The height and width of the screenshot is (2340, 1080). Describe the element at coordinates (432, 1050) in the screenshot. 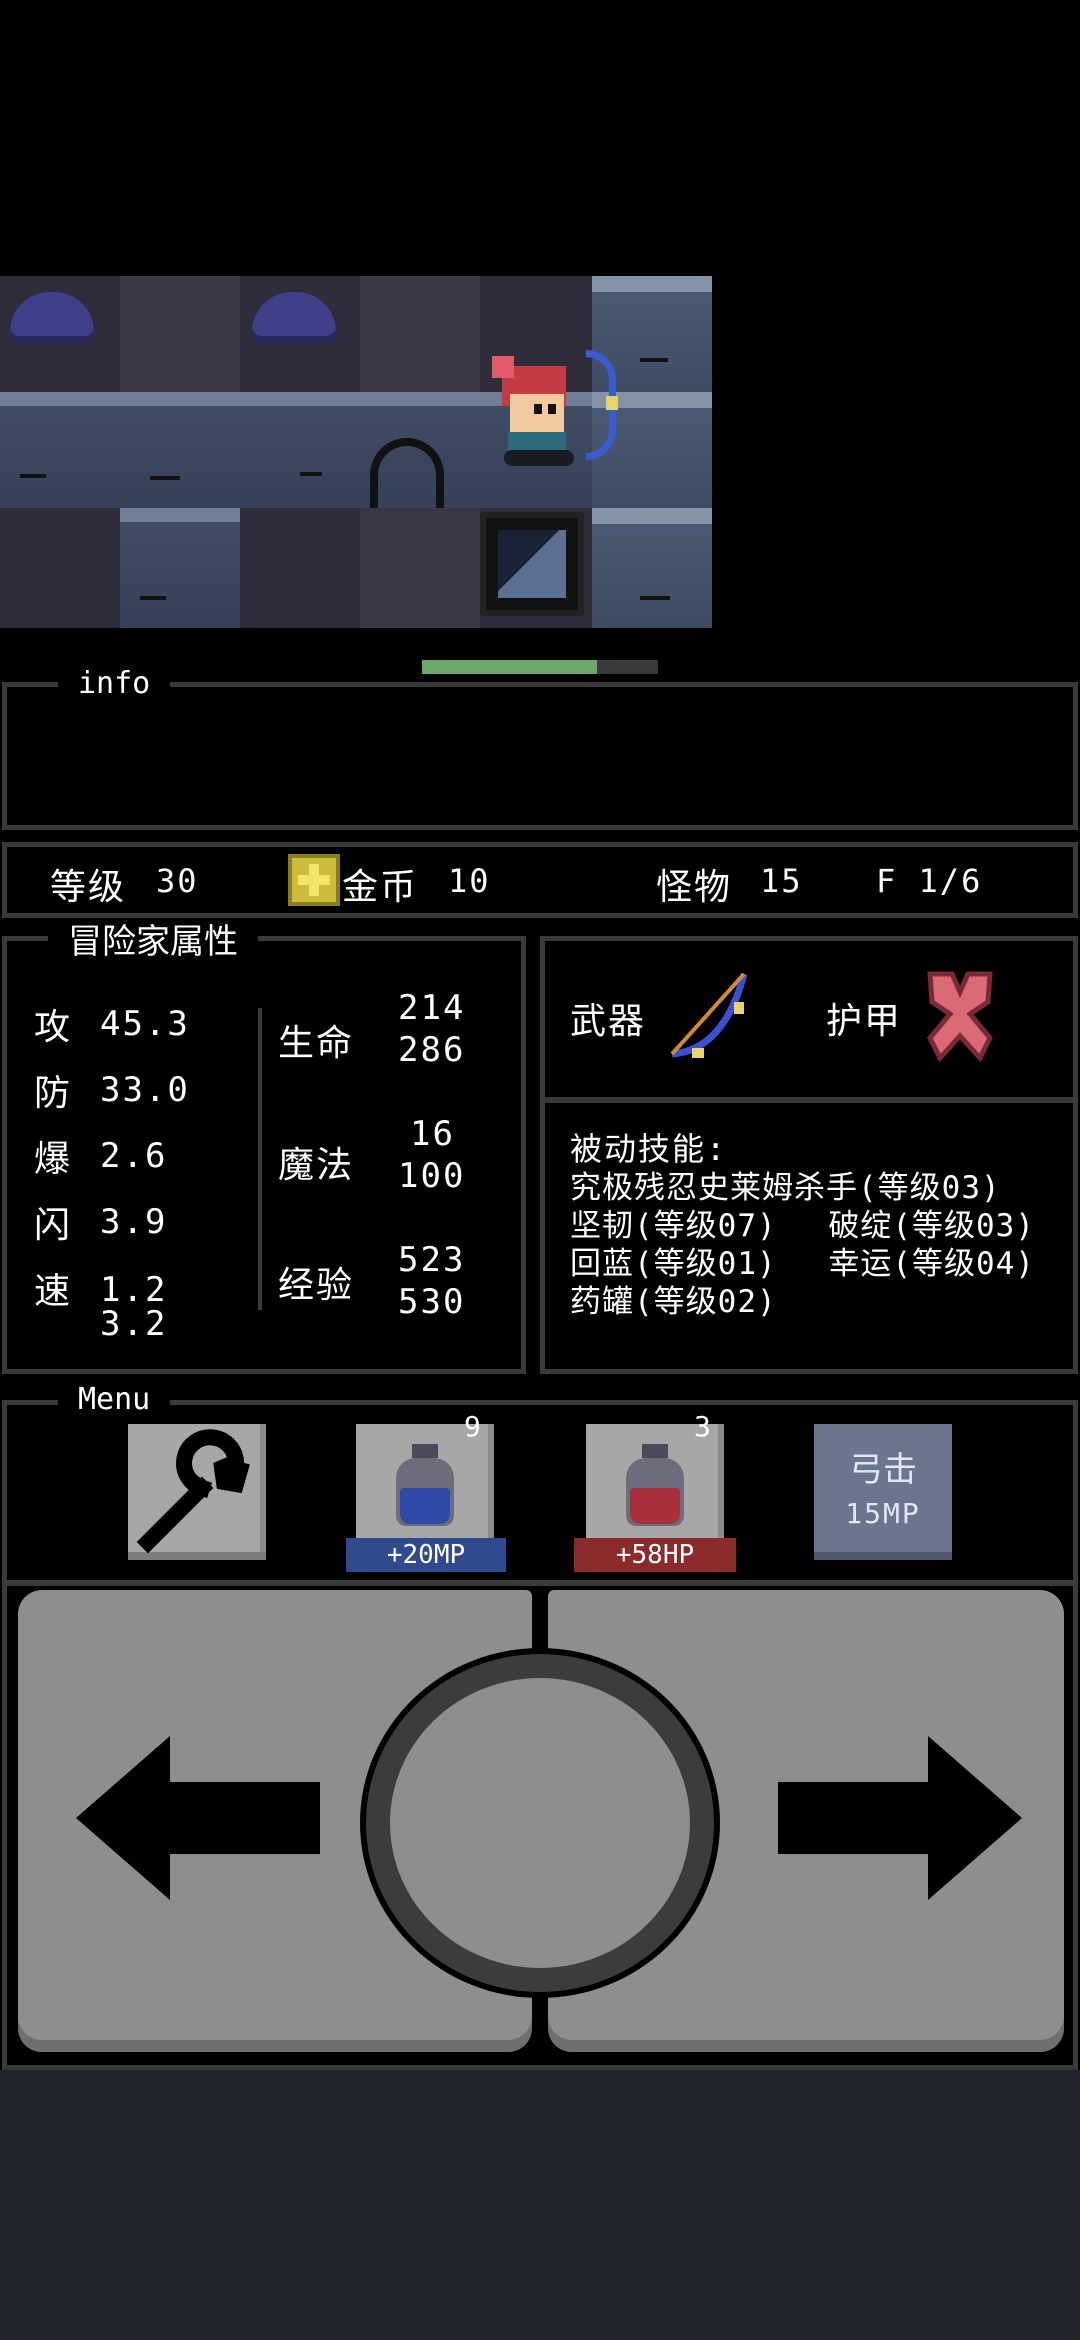

I see `hp-max: 286` at that location.